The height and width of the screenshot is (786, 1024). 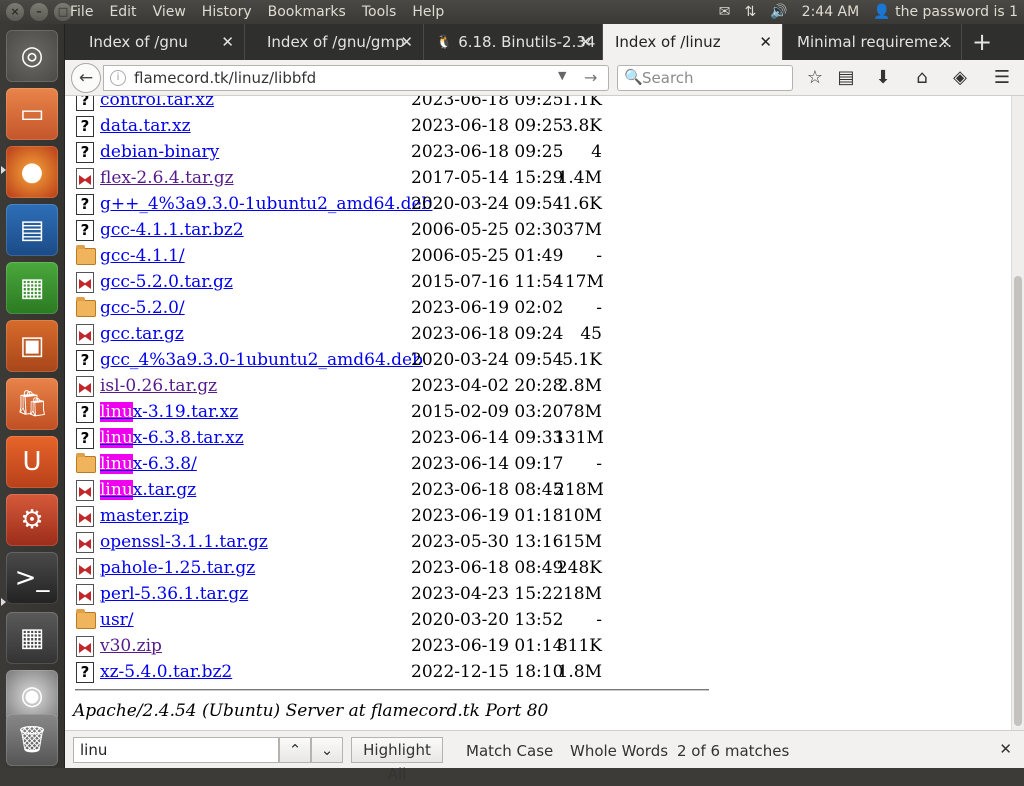 What do you see at coordinates (32, 346) in the screenshot?
I see `impress-icon: ▣` at bounding box center [32, 346].